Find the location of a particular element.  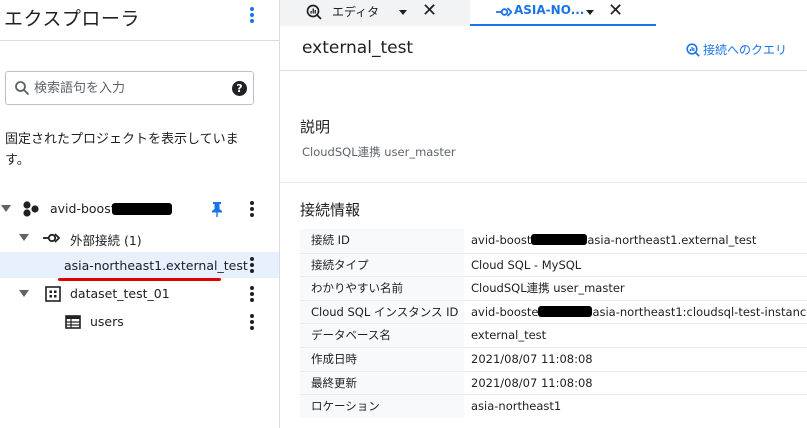

table-icon is located at coordinates (73, 322).